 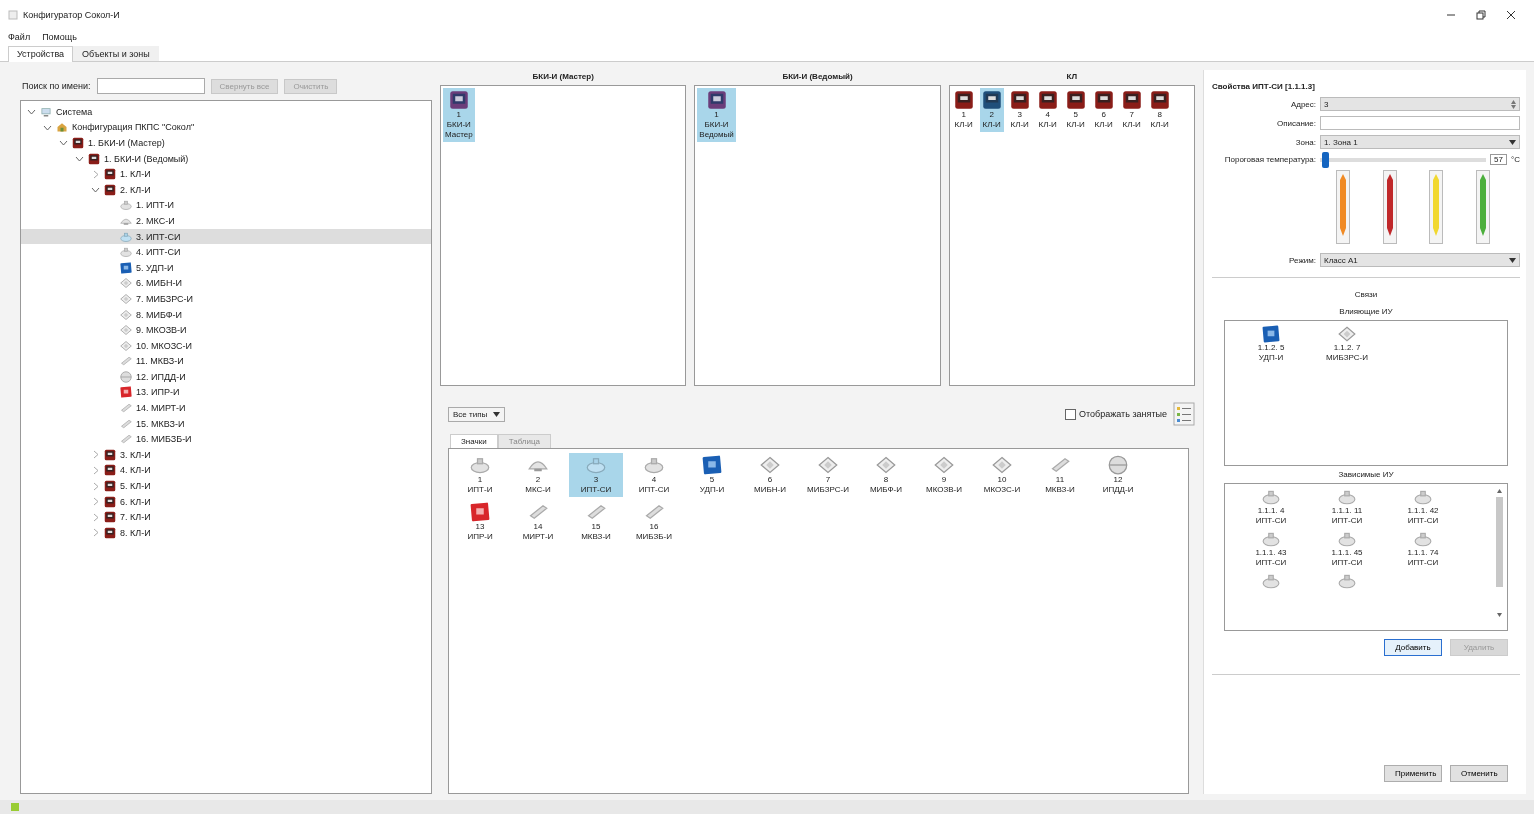 I want to click on module-icon, so click(x=770, y=465).